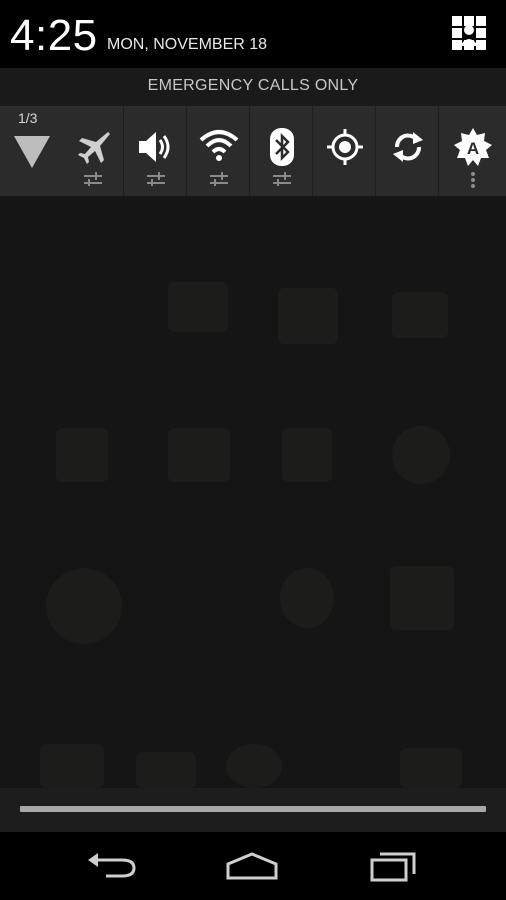  What do you see at coordinates (54, 35) in the screenshot?
I see `clock: 4:25` at bounding box center [54, 35].